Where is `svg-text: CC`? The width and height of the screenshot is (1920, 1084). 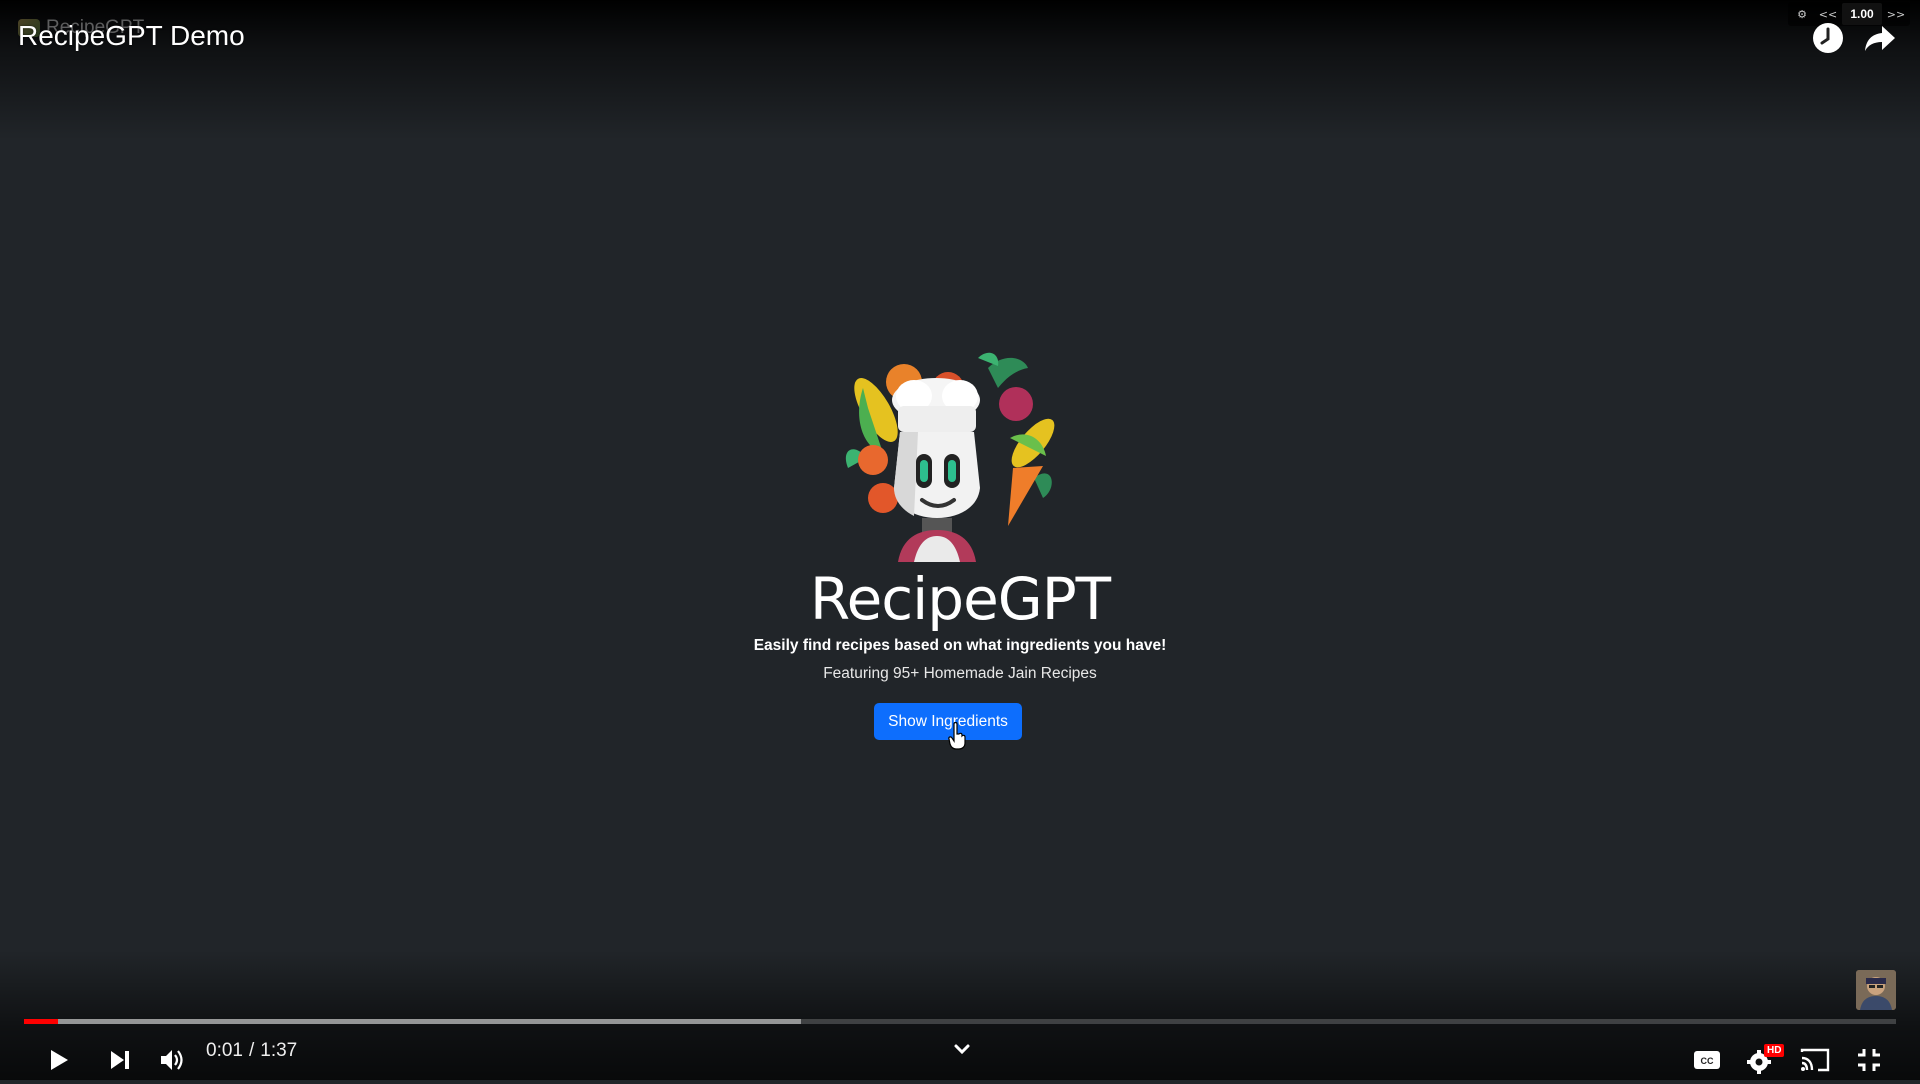 svg-text: CC is located at coordinates (1707, 1061).